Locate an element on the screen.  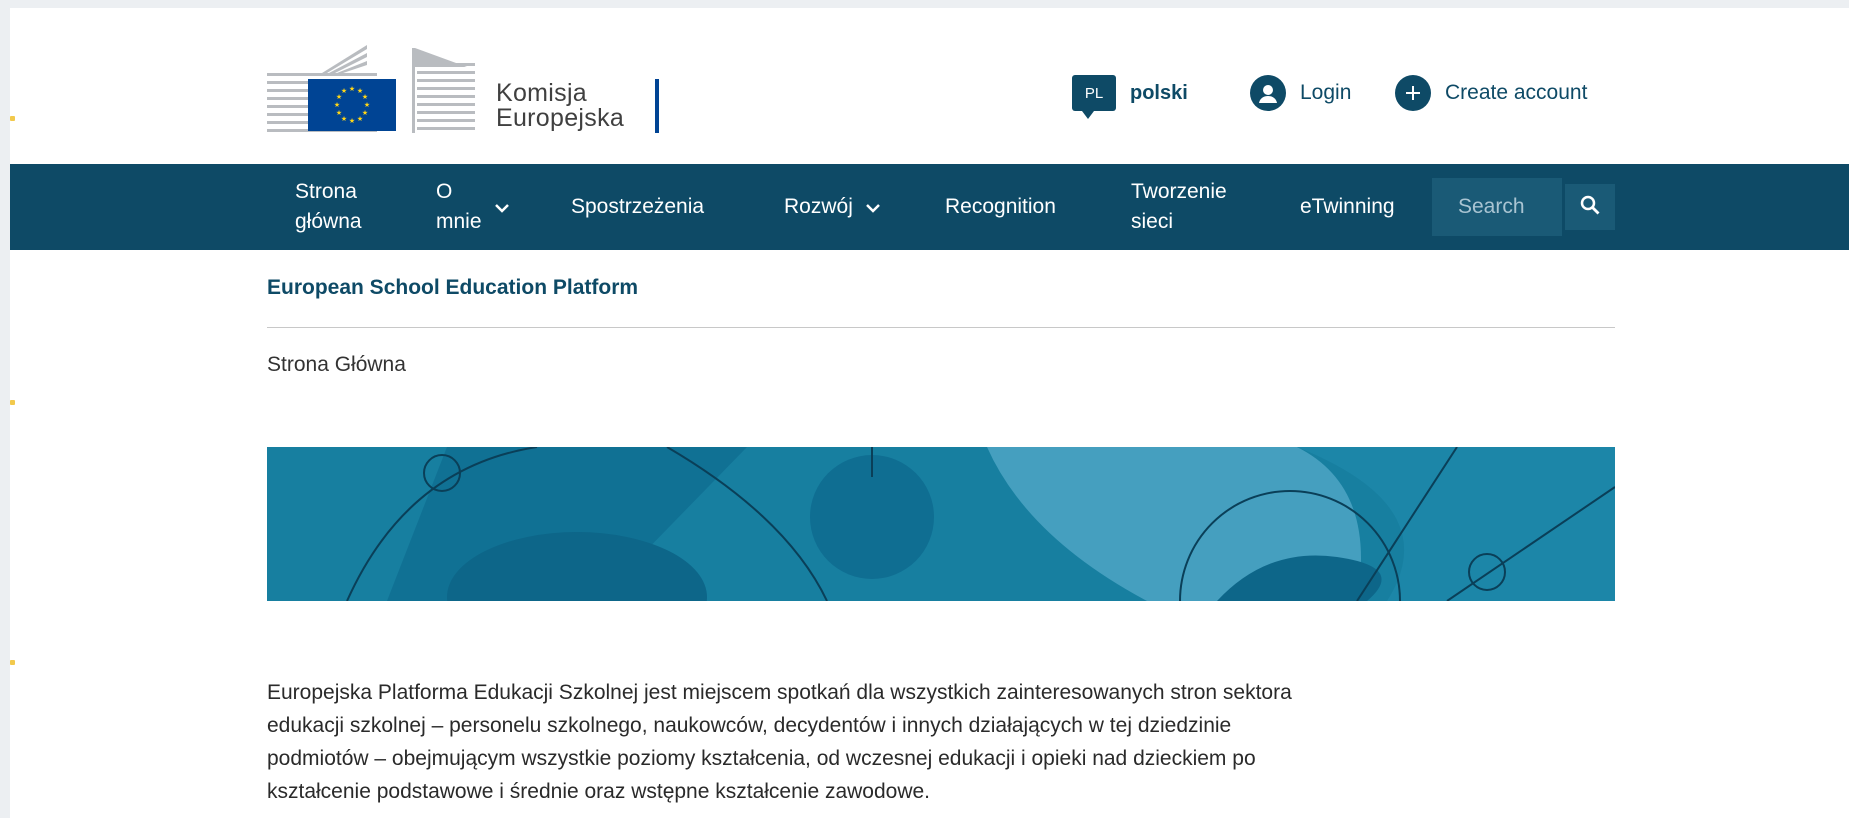
nav-label: eTwinning is located at coordinates (1347, 206).